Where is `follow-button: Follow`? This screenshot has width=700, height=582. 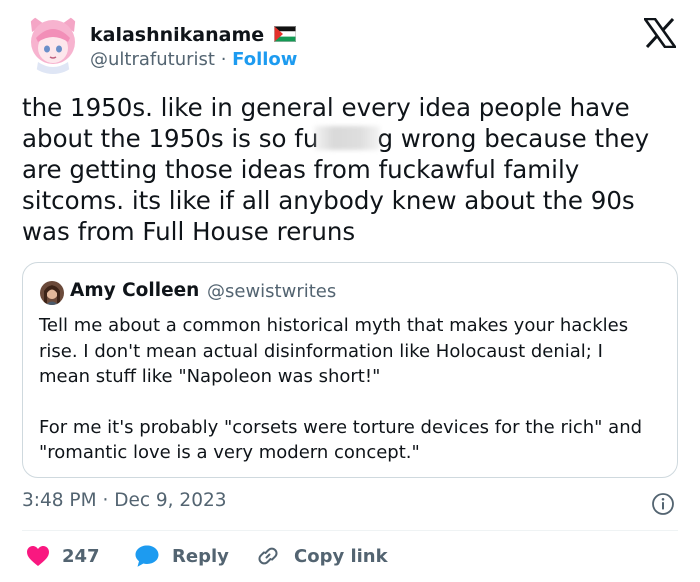
follow-button: Follow is located at coordinates (264, 59).